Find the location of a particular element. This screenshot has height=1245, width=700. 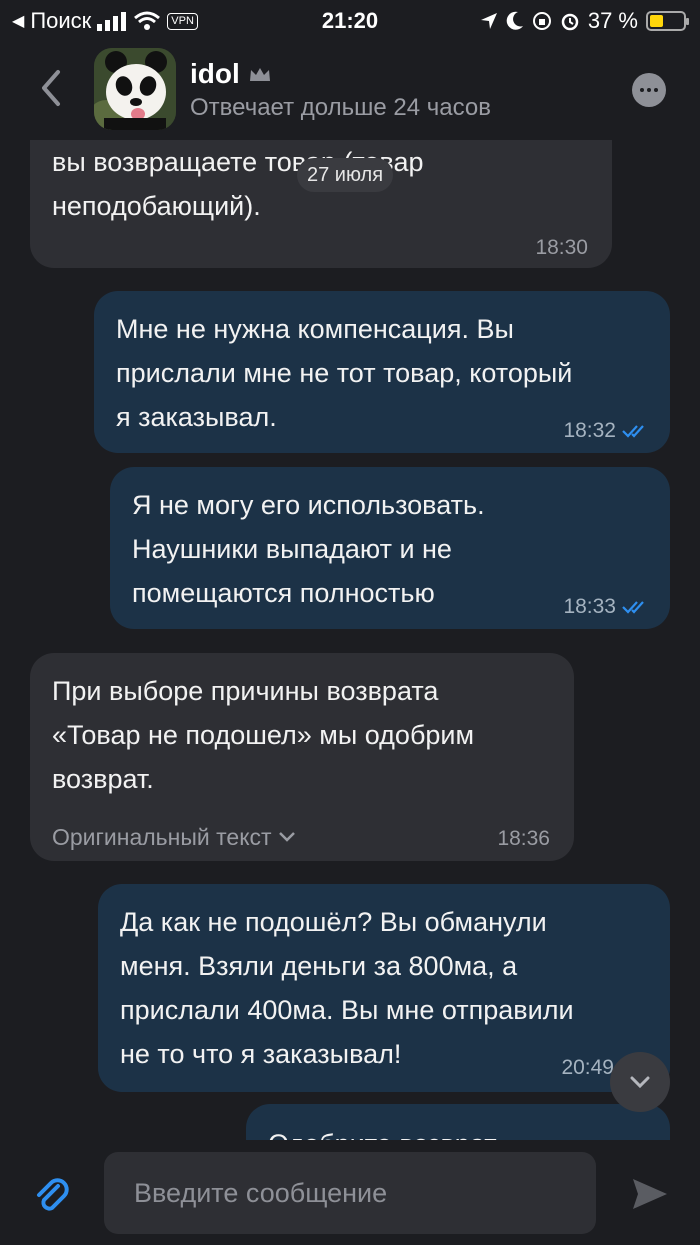

rotation-lock-icon is located at coordinates (541, 21).